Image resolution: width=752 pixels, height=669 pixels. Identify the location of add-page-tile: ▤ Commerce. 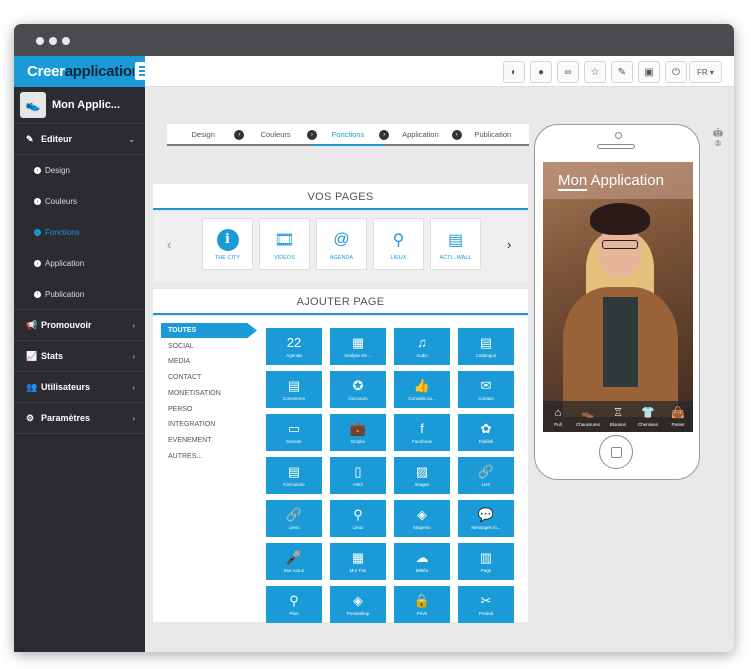
(294, 389).